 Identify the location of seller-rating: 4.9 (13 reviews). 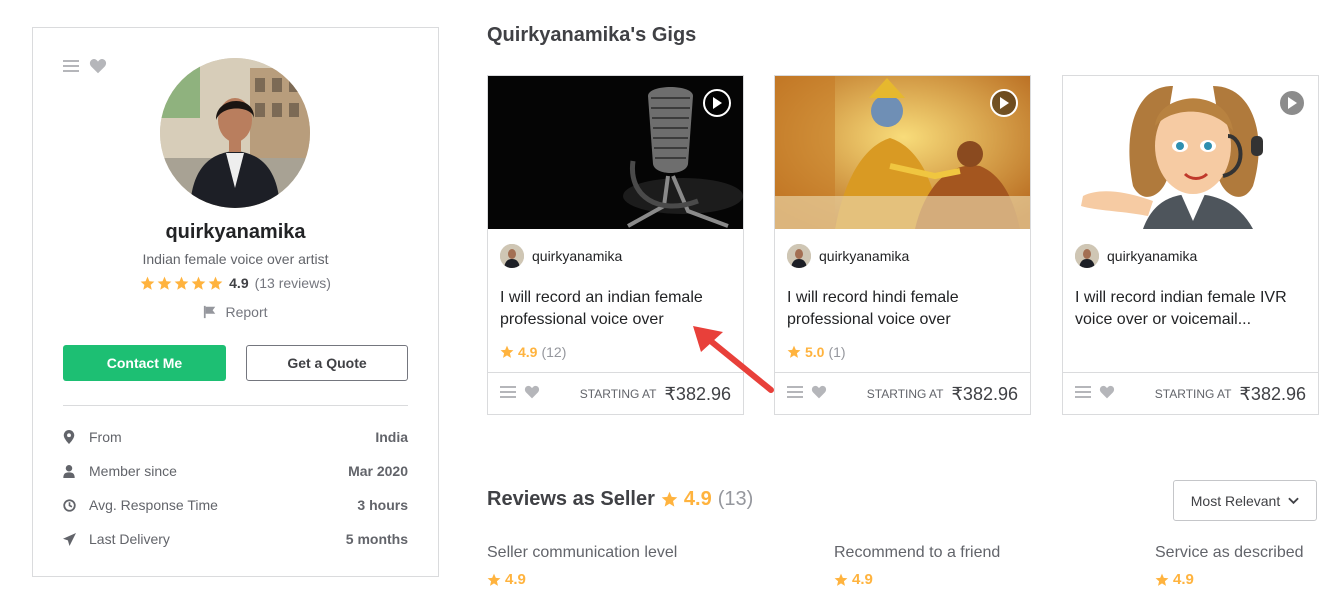
(235, 283).